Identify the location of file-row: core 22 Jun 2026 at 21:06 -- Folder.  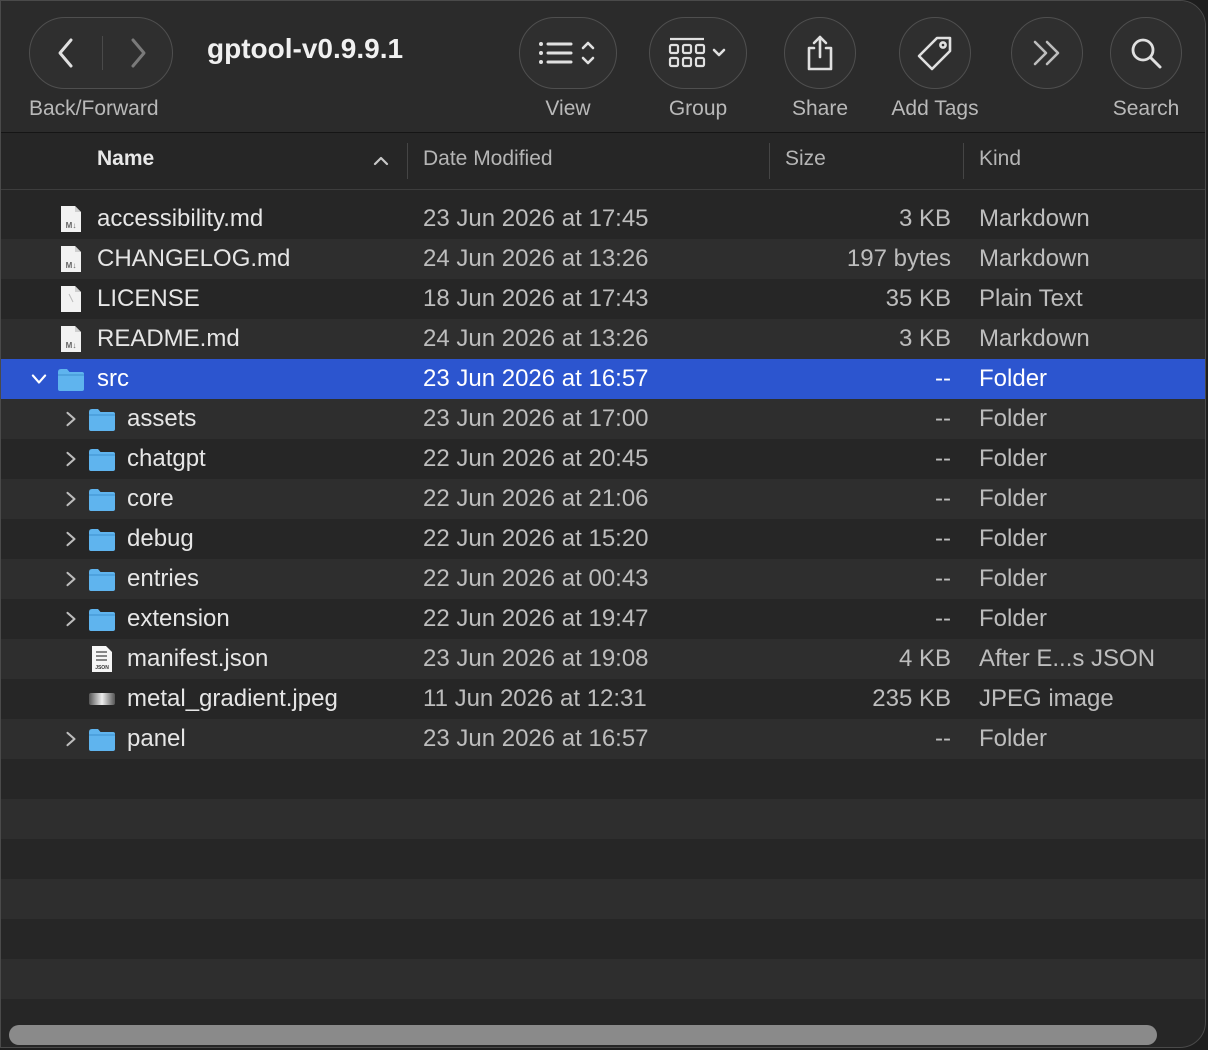
(603, 499).